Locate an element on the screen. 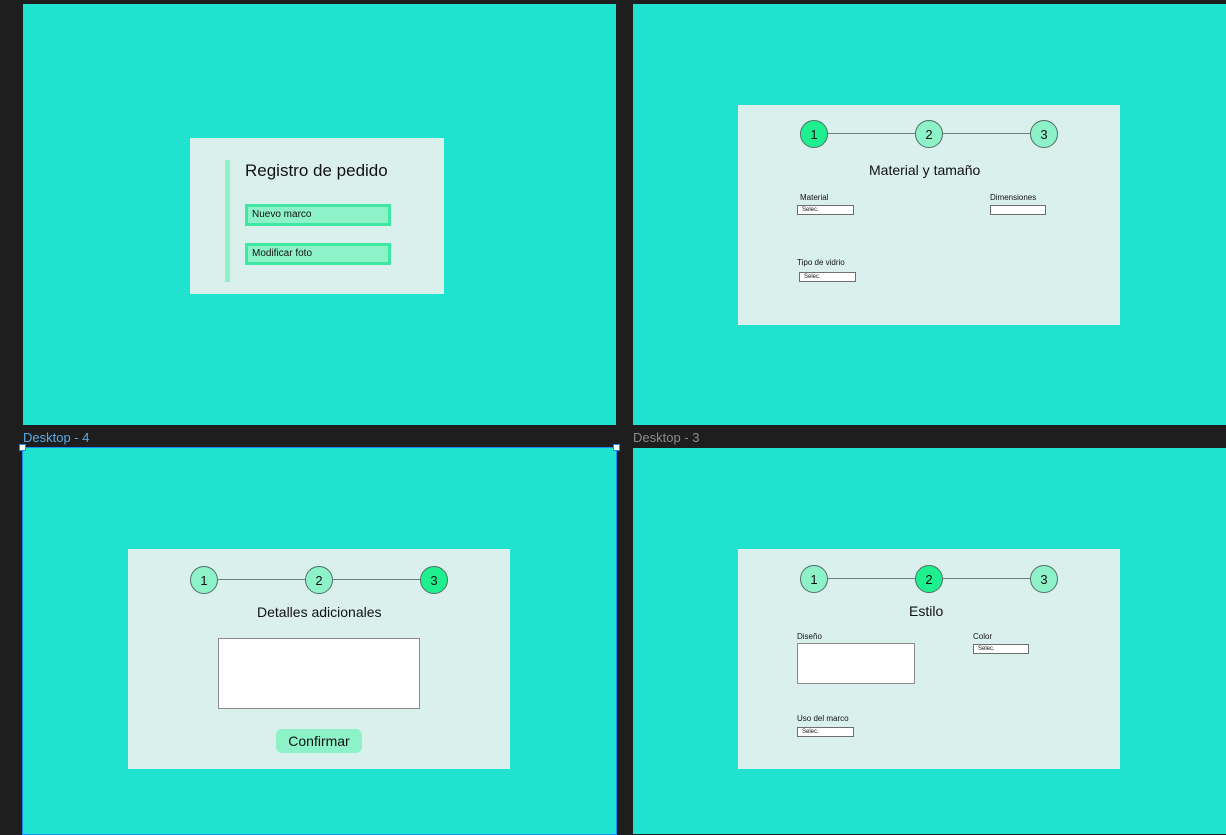 The height and width of the screenshot is (835, 1226). frame-label-desktop-4: Desktop - 4 is located at coordinates (56, 437).